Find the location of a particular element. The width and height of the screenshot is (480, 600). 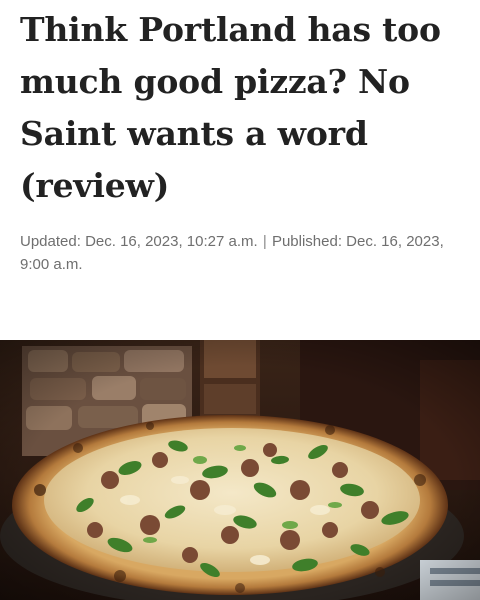

published-label: Published: is located at coordinates (306, 241).